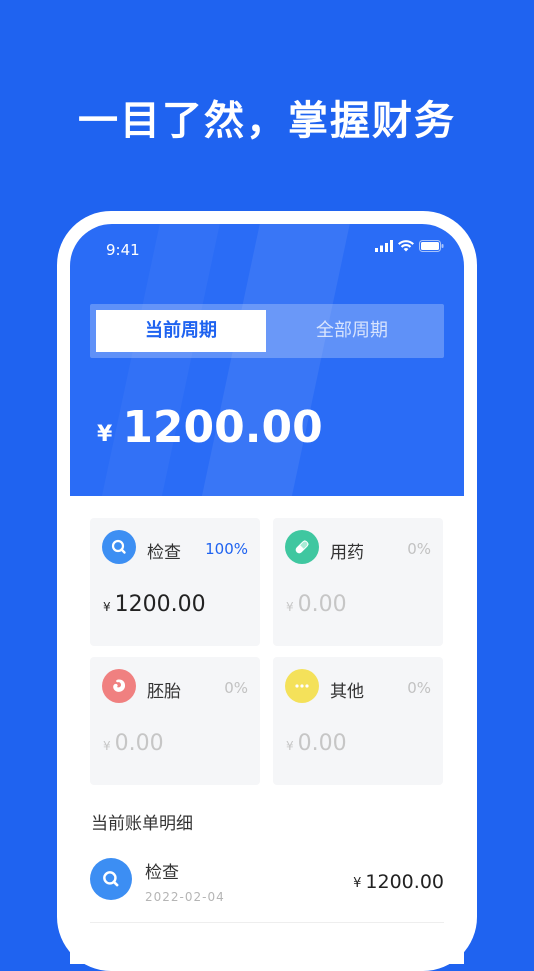  Describe the element at coordinates (162, 873) in the screenshot. I see `bill-item-name: 检查` at that location.